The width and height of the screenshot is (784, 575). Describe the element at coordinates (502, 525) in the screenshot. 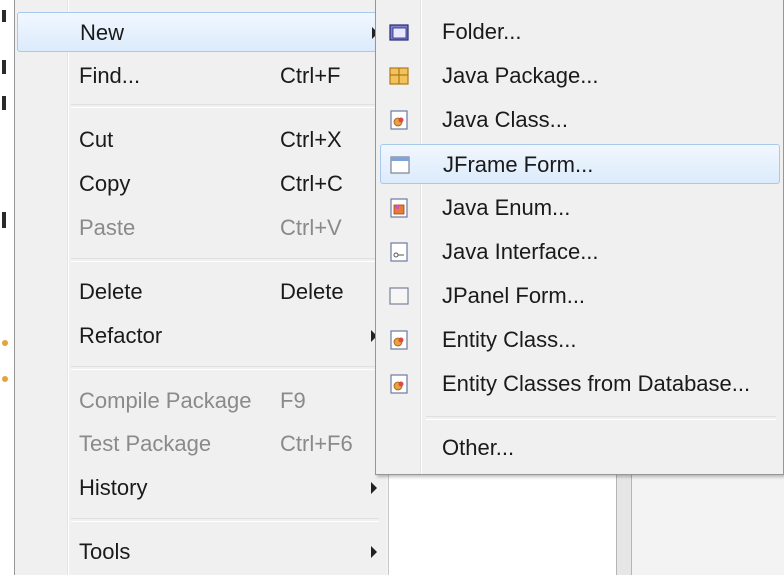

I see `background-panel-white` at that location.